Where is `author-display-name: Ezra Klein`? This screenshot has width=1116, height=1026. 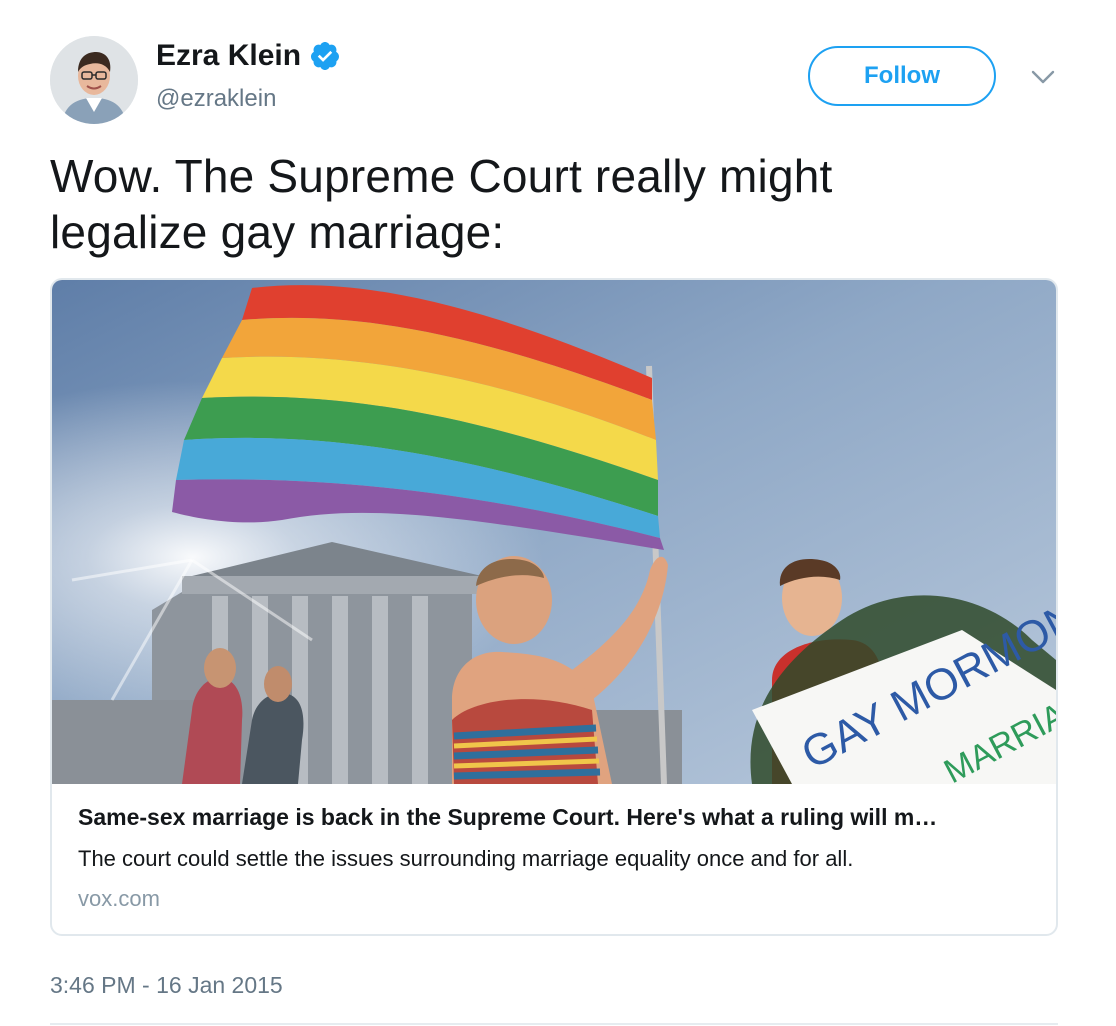
author-display-name: Ezra Klein is located at coordinates (228, 56).